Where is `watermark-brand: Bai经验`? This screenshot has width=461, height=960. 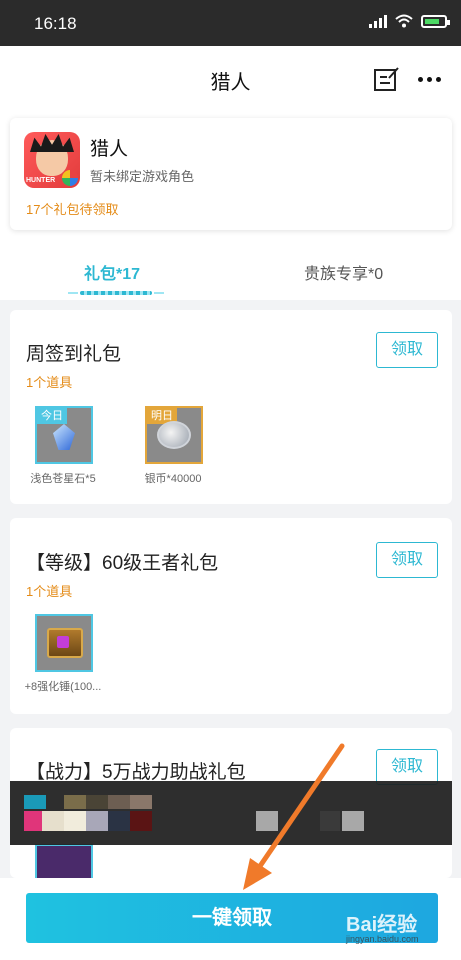
watermark-brand: Bai经验 is located at coordinates (382, 925).